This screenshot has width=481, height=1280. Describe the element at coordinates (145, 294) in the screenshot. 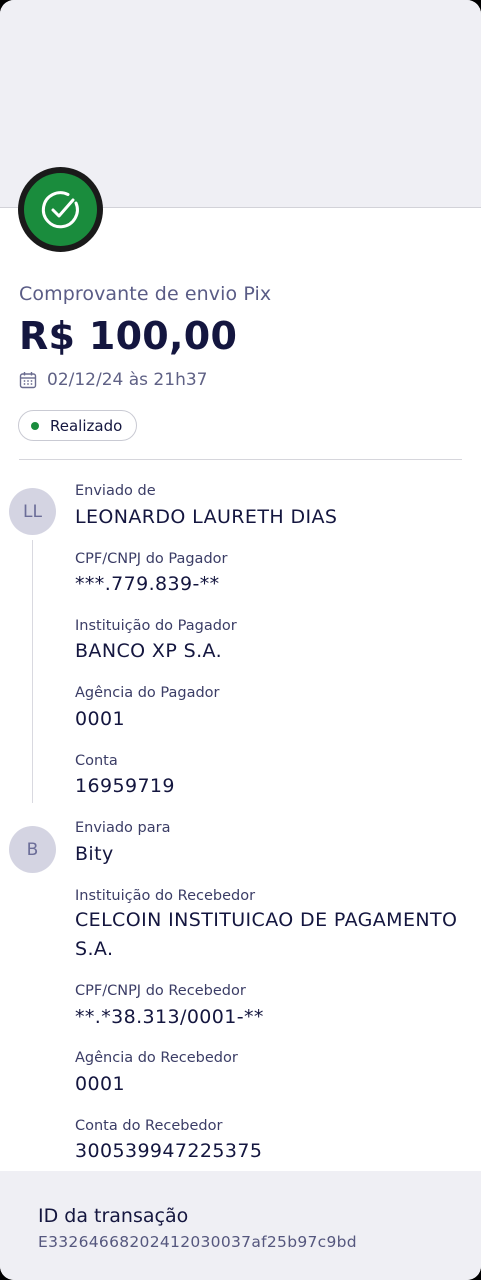

I see `receipt-title: Comprovante de envio Pix` at that location.